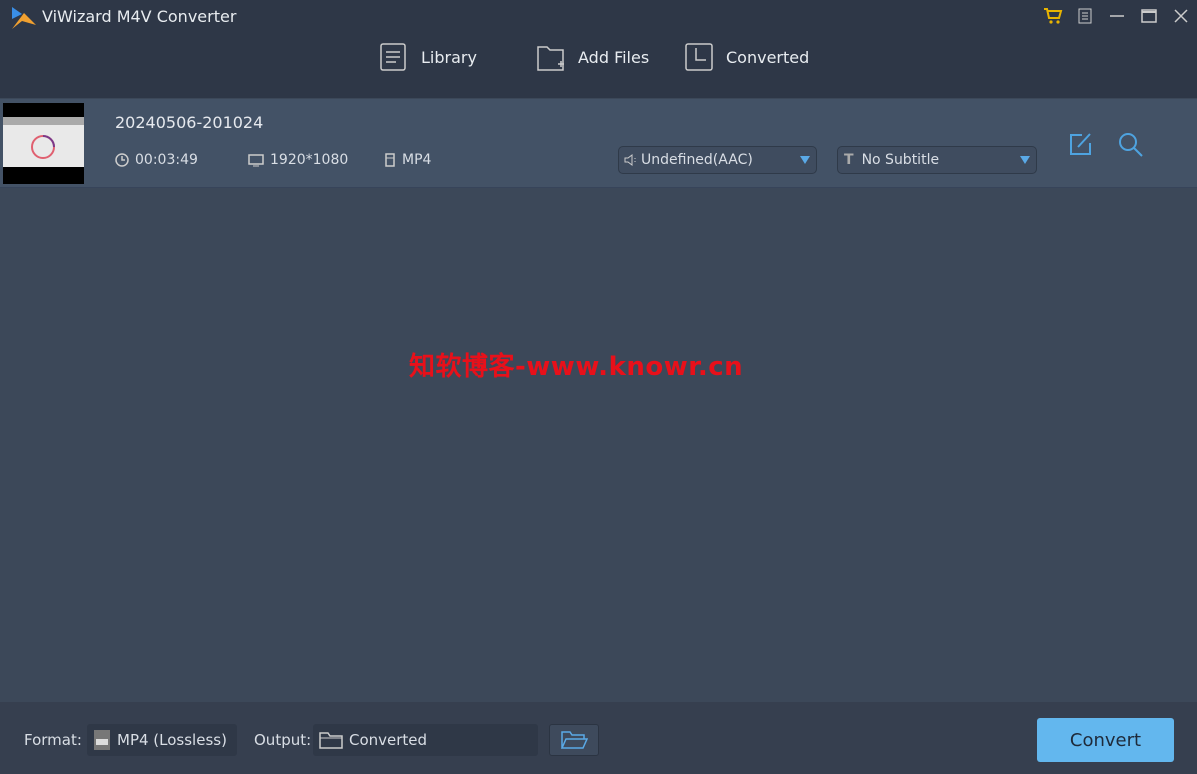  I want to click on library-button: Library, so click(428, 57).